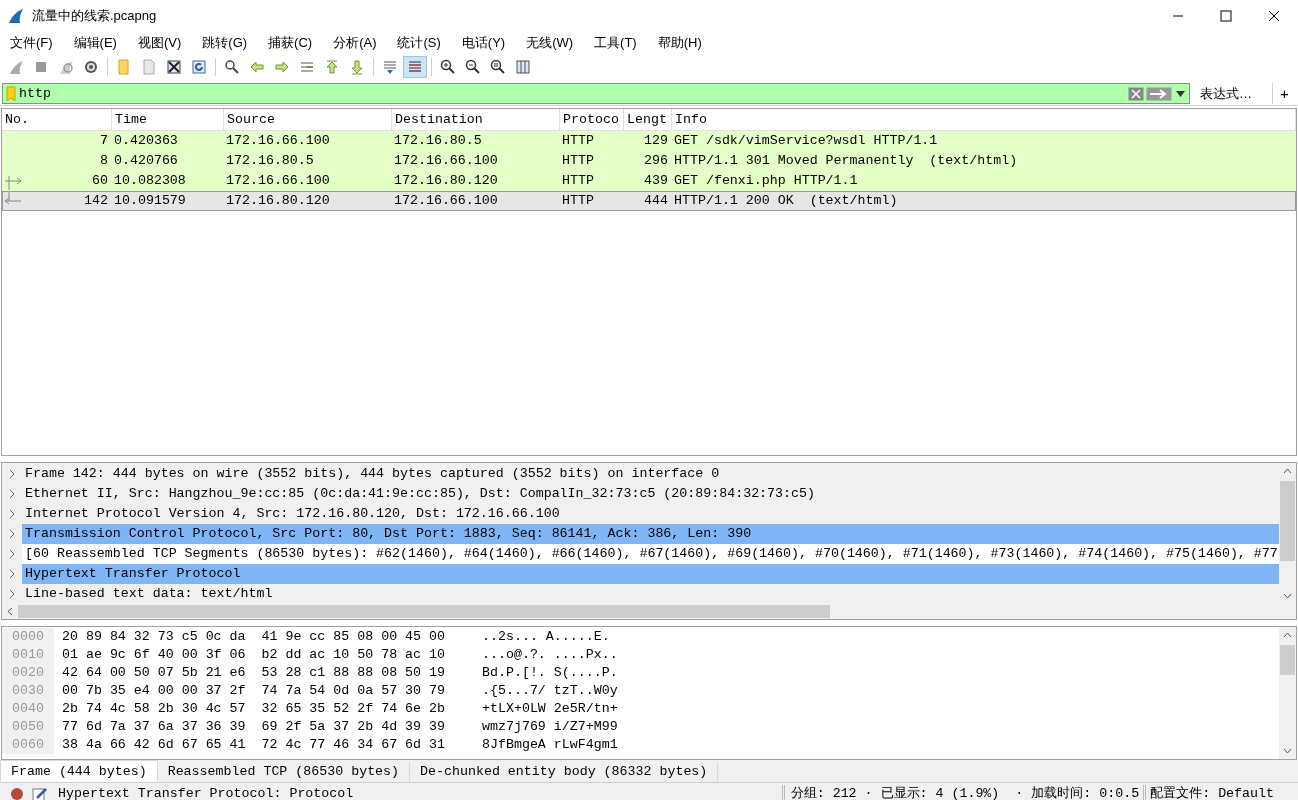 The width and height of the screenshot is (1298, 800). What do you see at coordinates (35, 93) in the screenshot?
I see `filter-text: http` at bounding box center [35, 93].